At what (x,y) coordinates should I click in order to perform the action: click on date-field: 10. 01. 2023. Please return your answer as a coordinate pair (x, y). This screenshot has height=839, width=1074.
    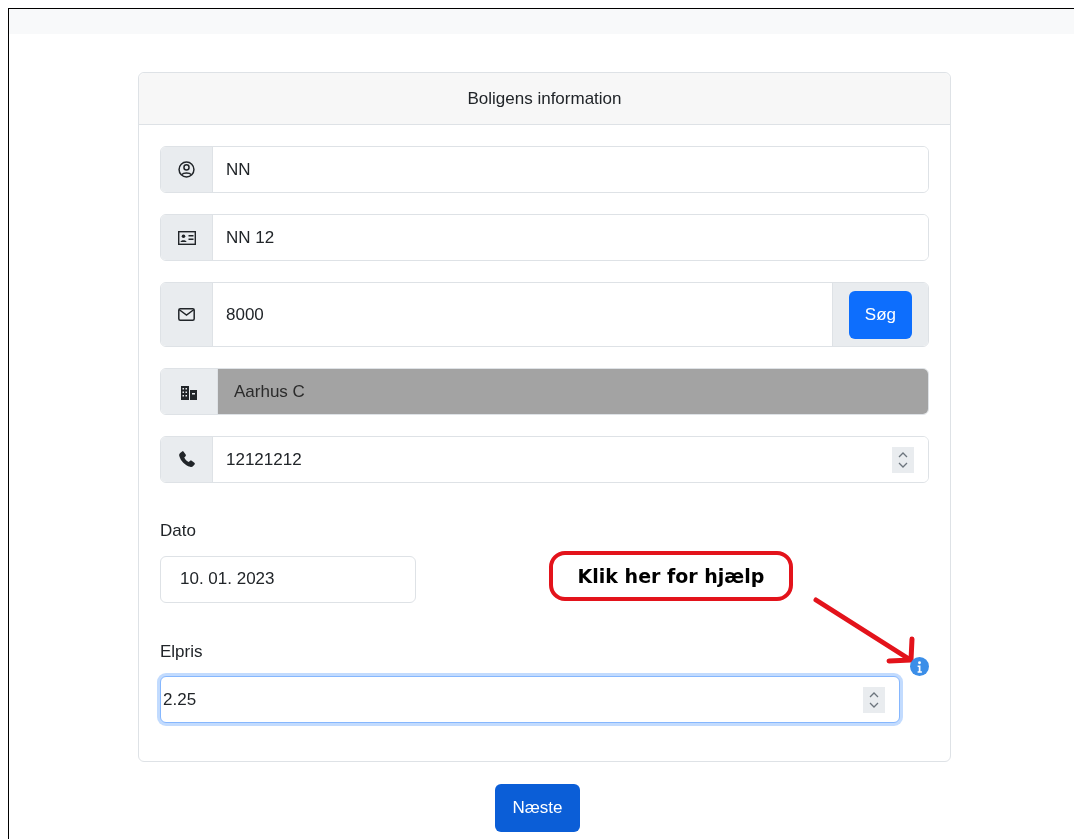
    Looking at the image, I should click on (288, 579).